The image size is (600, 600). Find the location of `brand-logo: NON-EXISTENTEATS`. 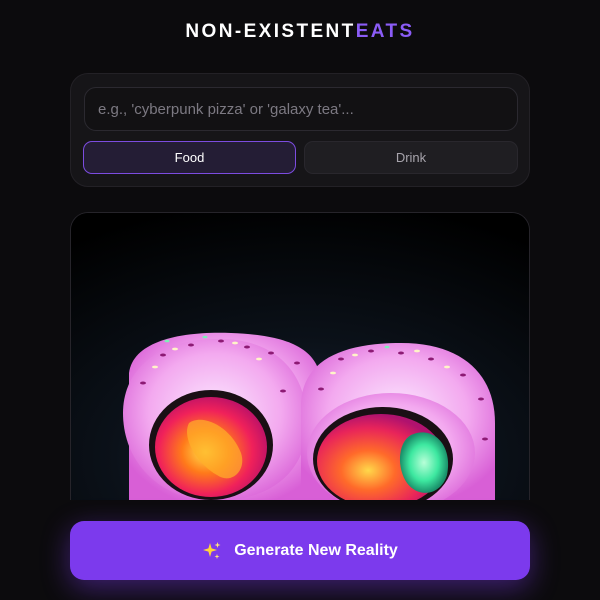

brand-logo: NON-EXISTENTEATS is located at coordinates (300, 32).